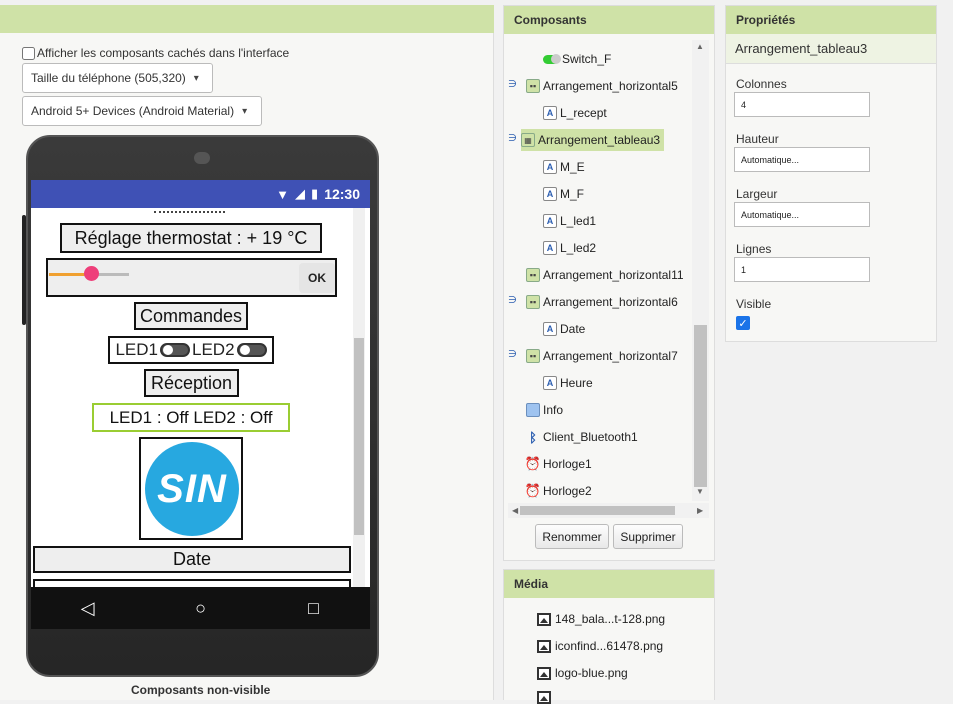 This screenshot has height=704, width=953. Describe the element at coordinates (251, 350) in the screenshot. I see `led2-switch` at that location.